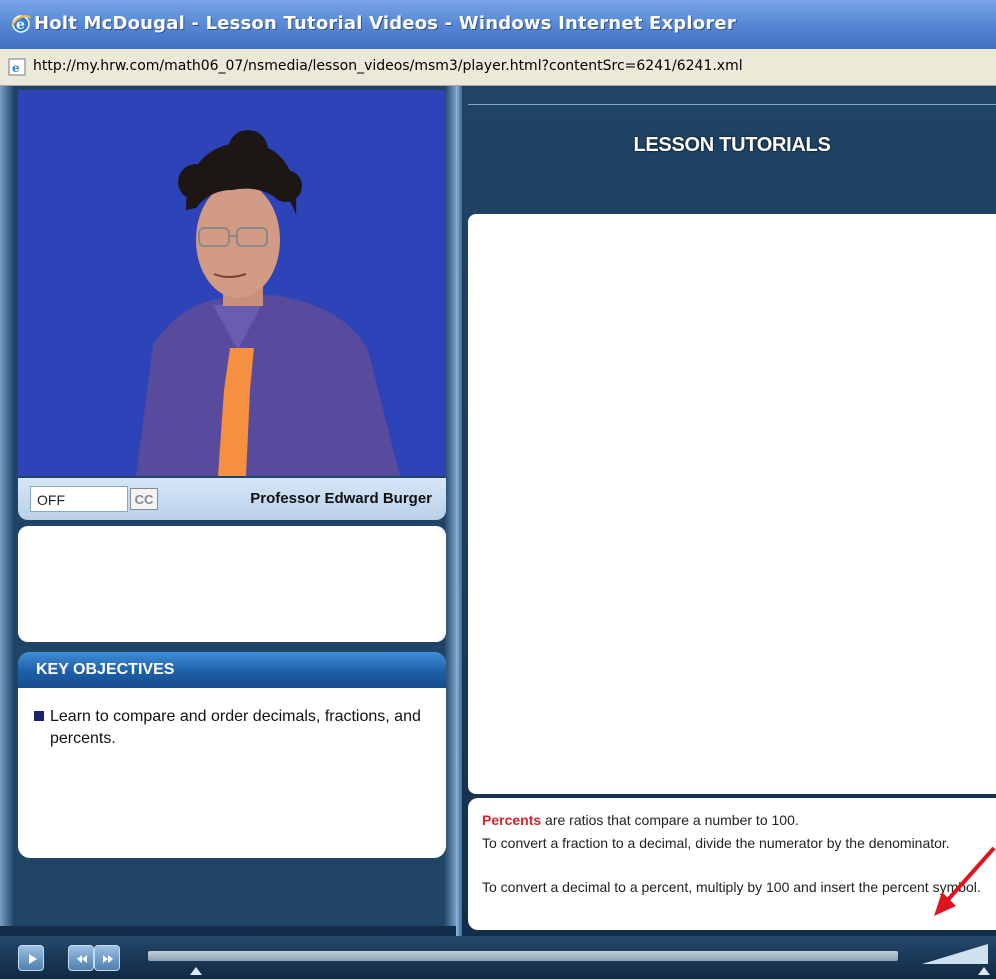  I want to click on forward-button, so click(107, 958).